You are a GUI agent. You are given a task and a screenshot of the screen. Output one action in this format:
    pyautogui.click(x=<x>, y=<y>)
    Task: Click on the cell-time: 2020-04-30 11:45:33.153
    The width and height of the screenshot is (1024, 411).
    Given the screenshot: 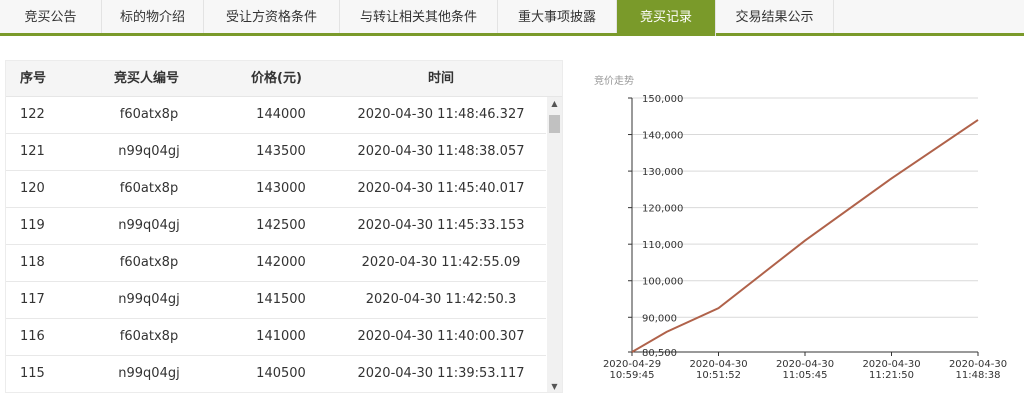 What is the action you would take?
    pyautogui.click(x=441, y=225)
    